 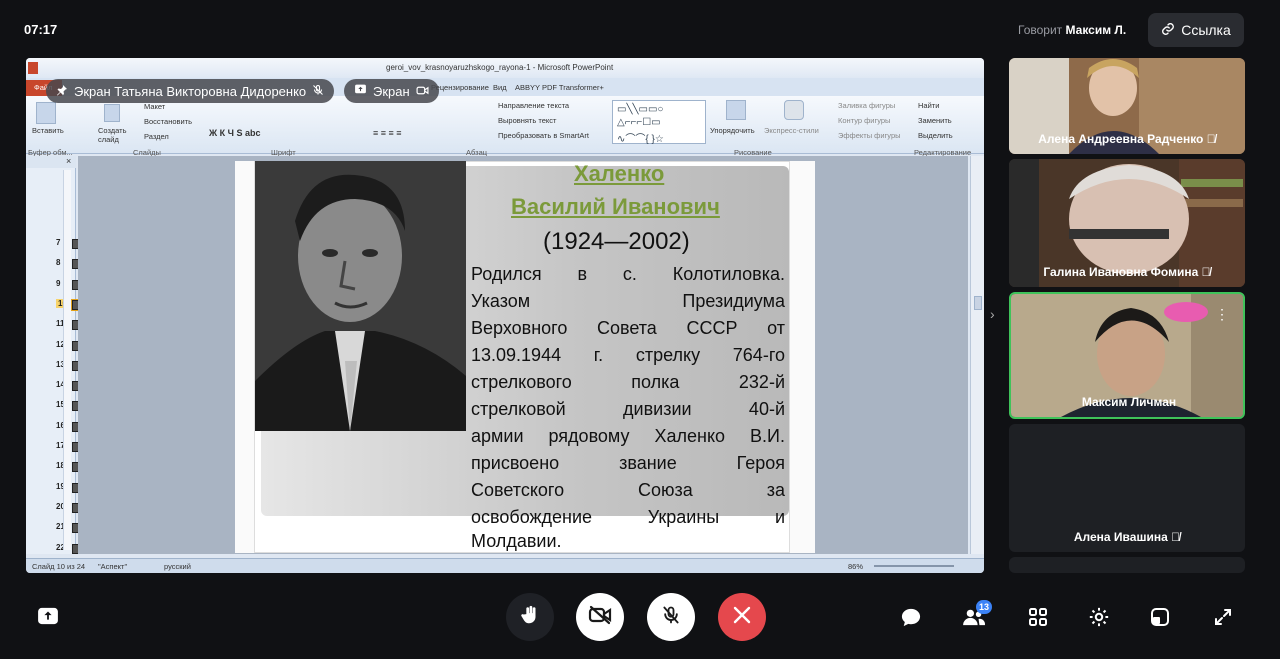 I want to click on theme-name: "Аспект", so click(x=113, y=566).